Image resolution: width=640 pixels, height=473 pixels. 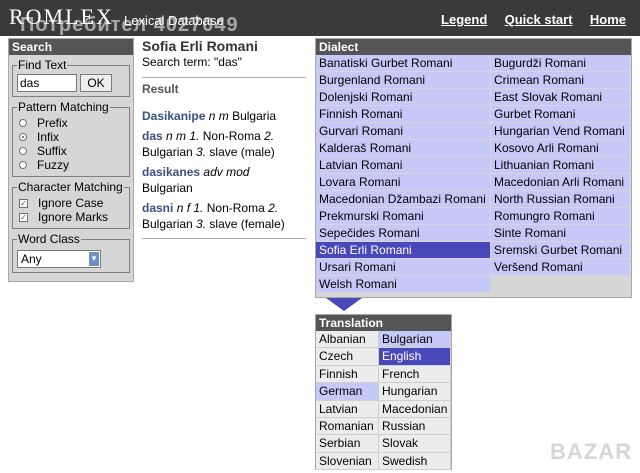 I want to click on option-label: Ignore Case, so click(x=71, y=203).